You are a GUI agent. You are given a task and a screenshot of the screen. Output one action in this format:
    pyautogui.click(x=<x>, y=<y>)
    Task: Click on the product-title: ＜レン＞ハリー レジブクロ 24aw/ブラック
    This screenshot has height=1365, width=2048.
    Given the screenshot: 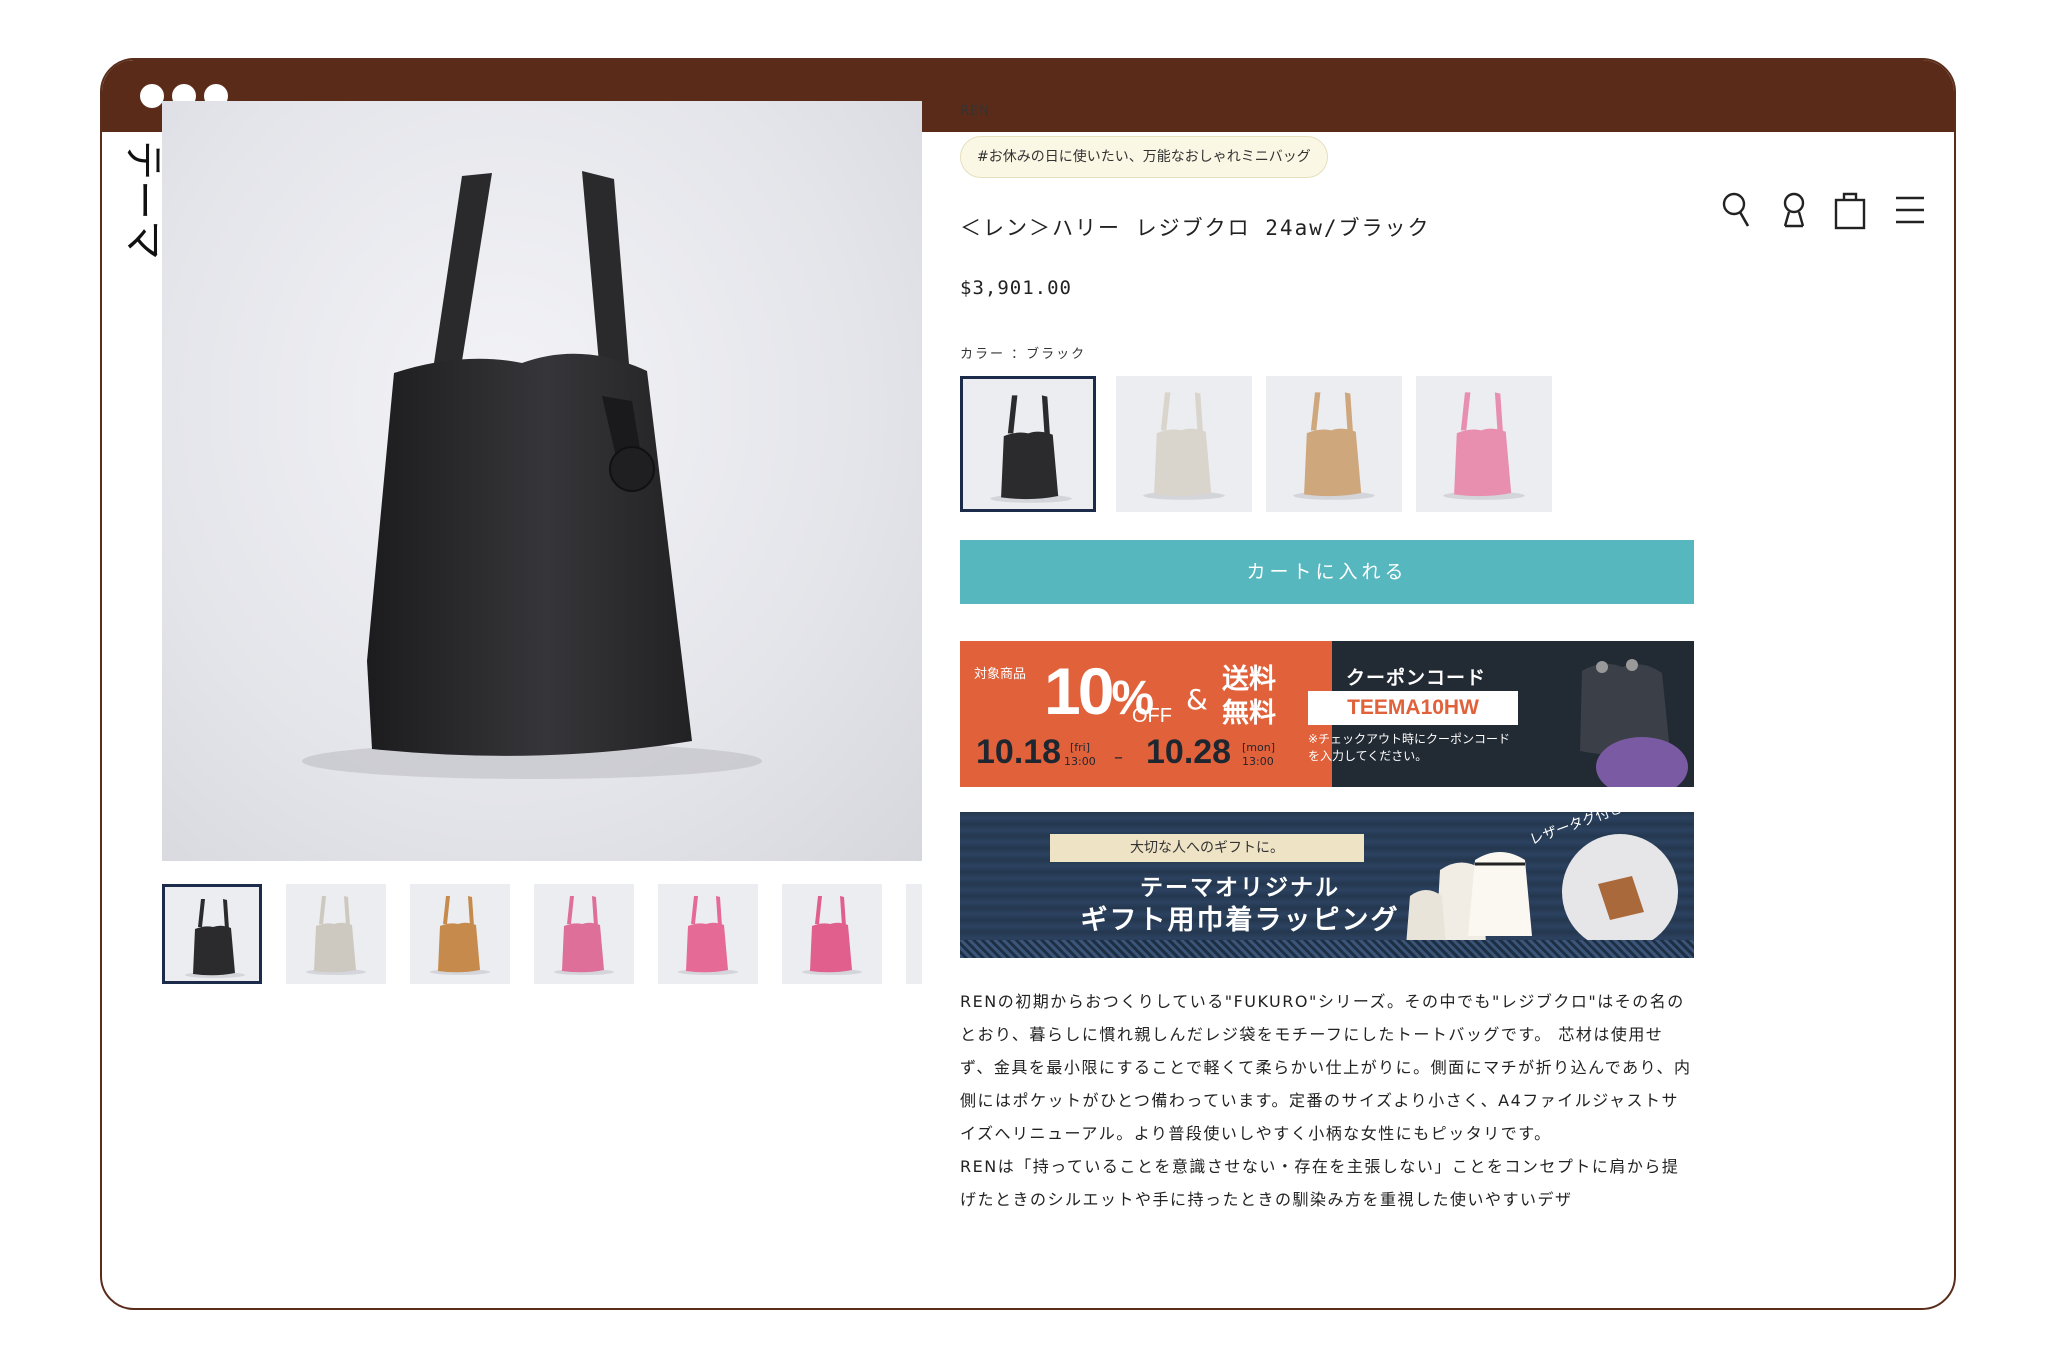 What is the action you would take?
    pyautogui.click(x=1195, y=228)
    